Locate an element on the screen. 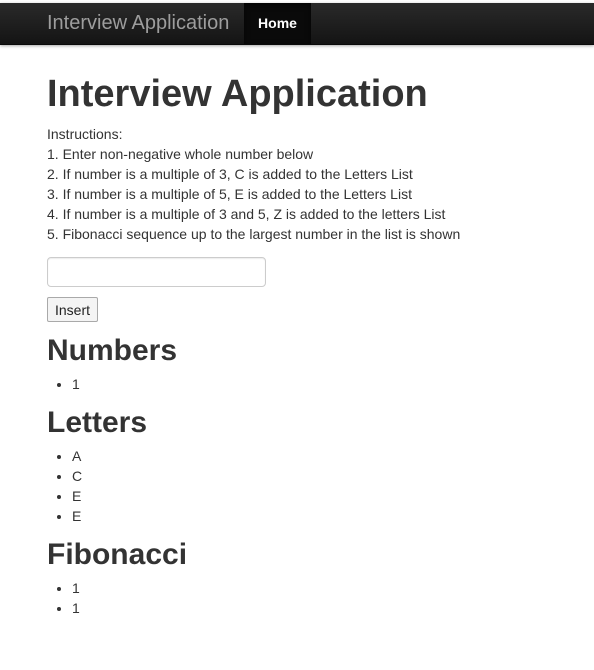 This screenshot has height=670, width=594. letters-list-item: C is located at coordinates (319, 476).